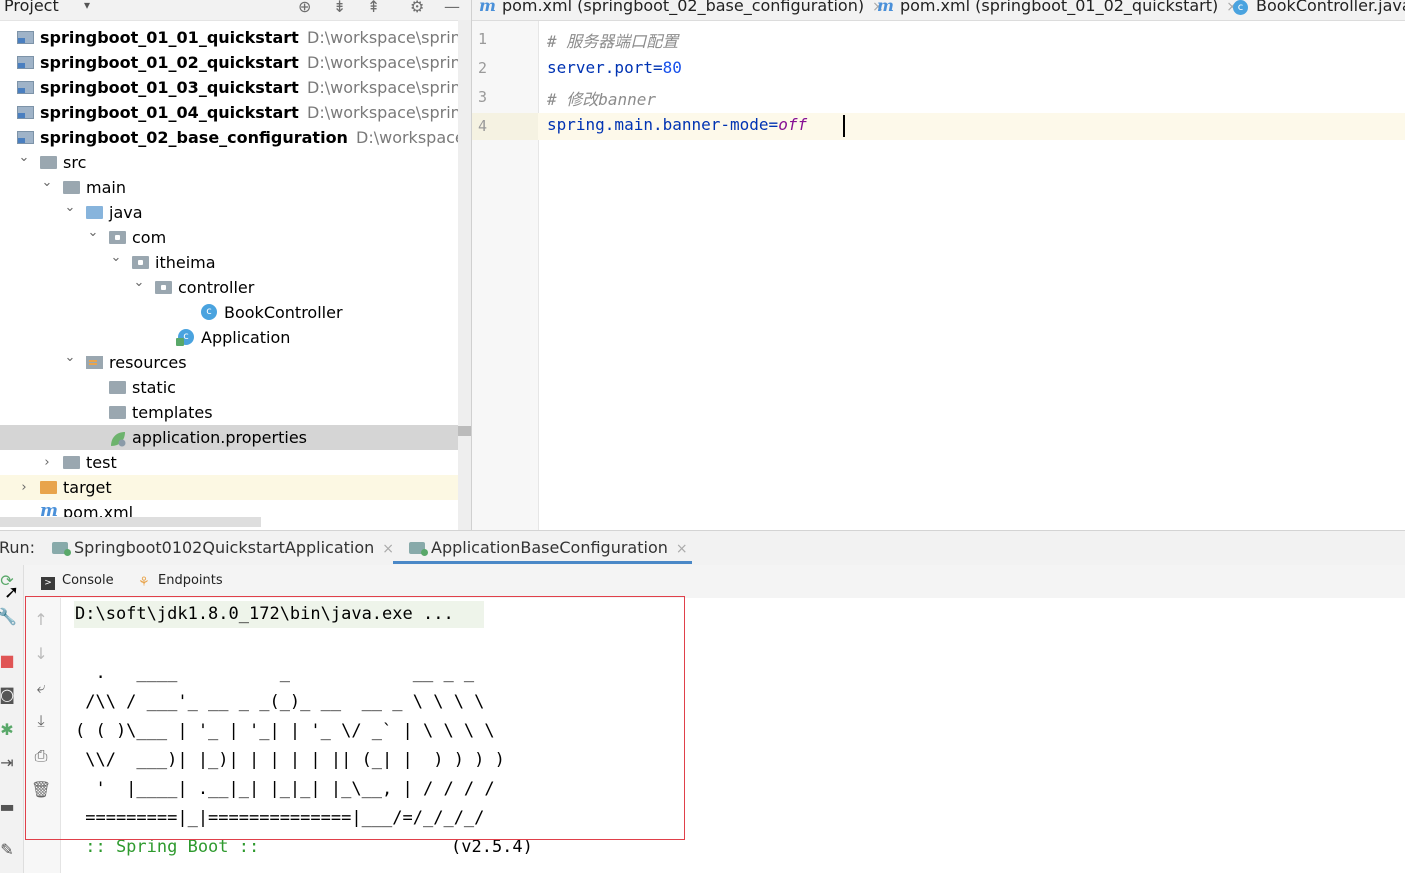 This screenshot has width=1405, height=873. Describe the element at coordinates (464, 275) in the screenshot. I see `tree-scrollbar` at that location.